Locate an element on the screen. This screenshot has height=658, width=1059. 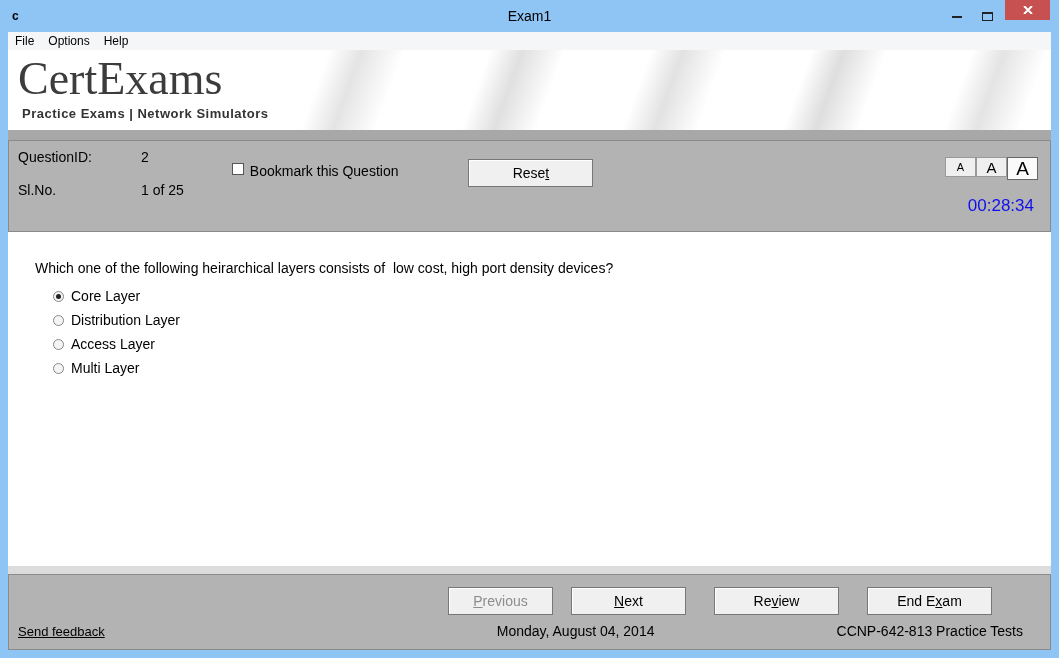
product-name: CCNP-642-813 Practice Tests is located at coordinates (929, 631).